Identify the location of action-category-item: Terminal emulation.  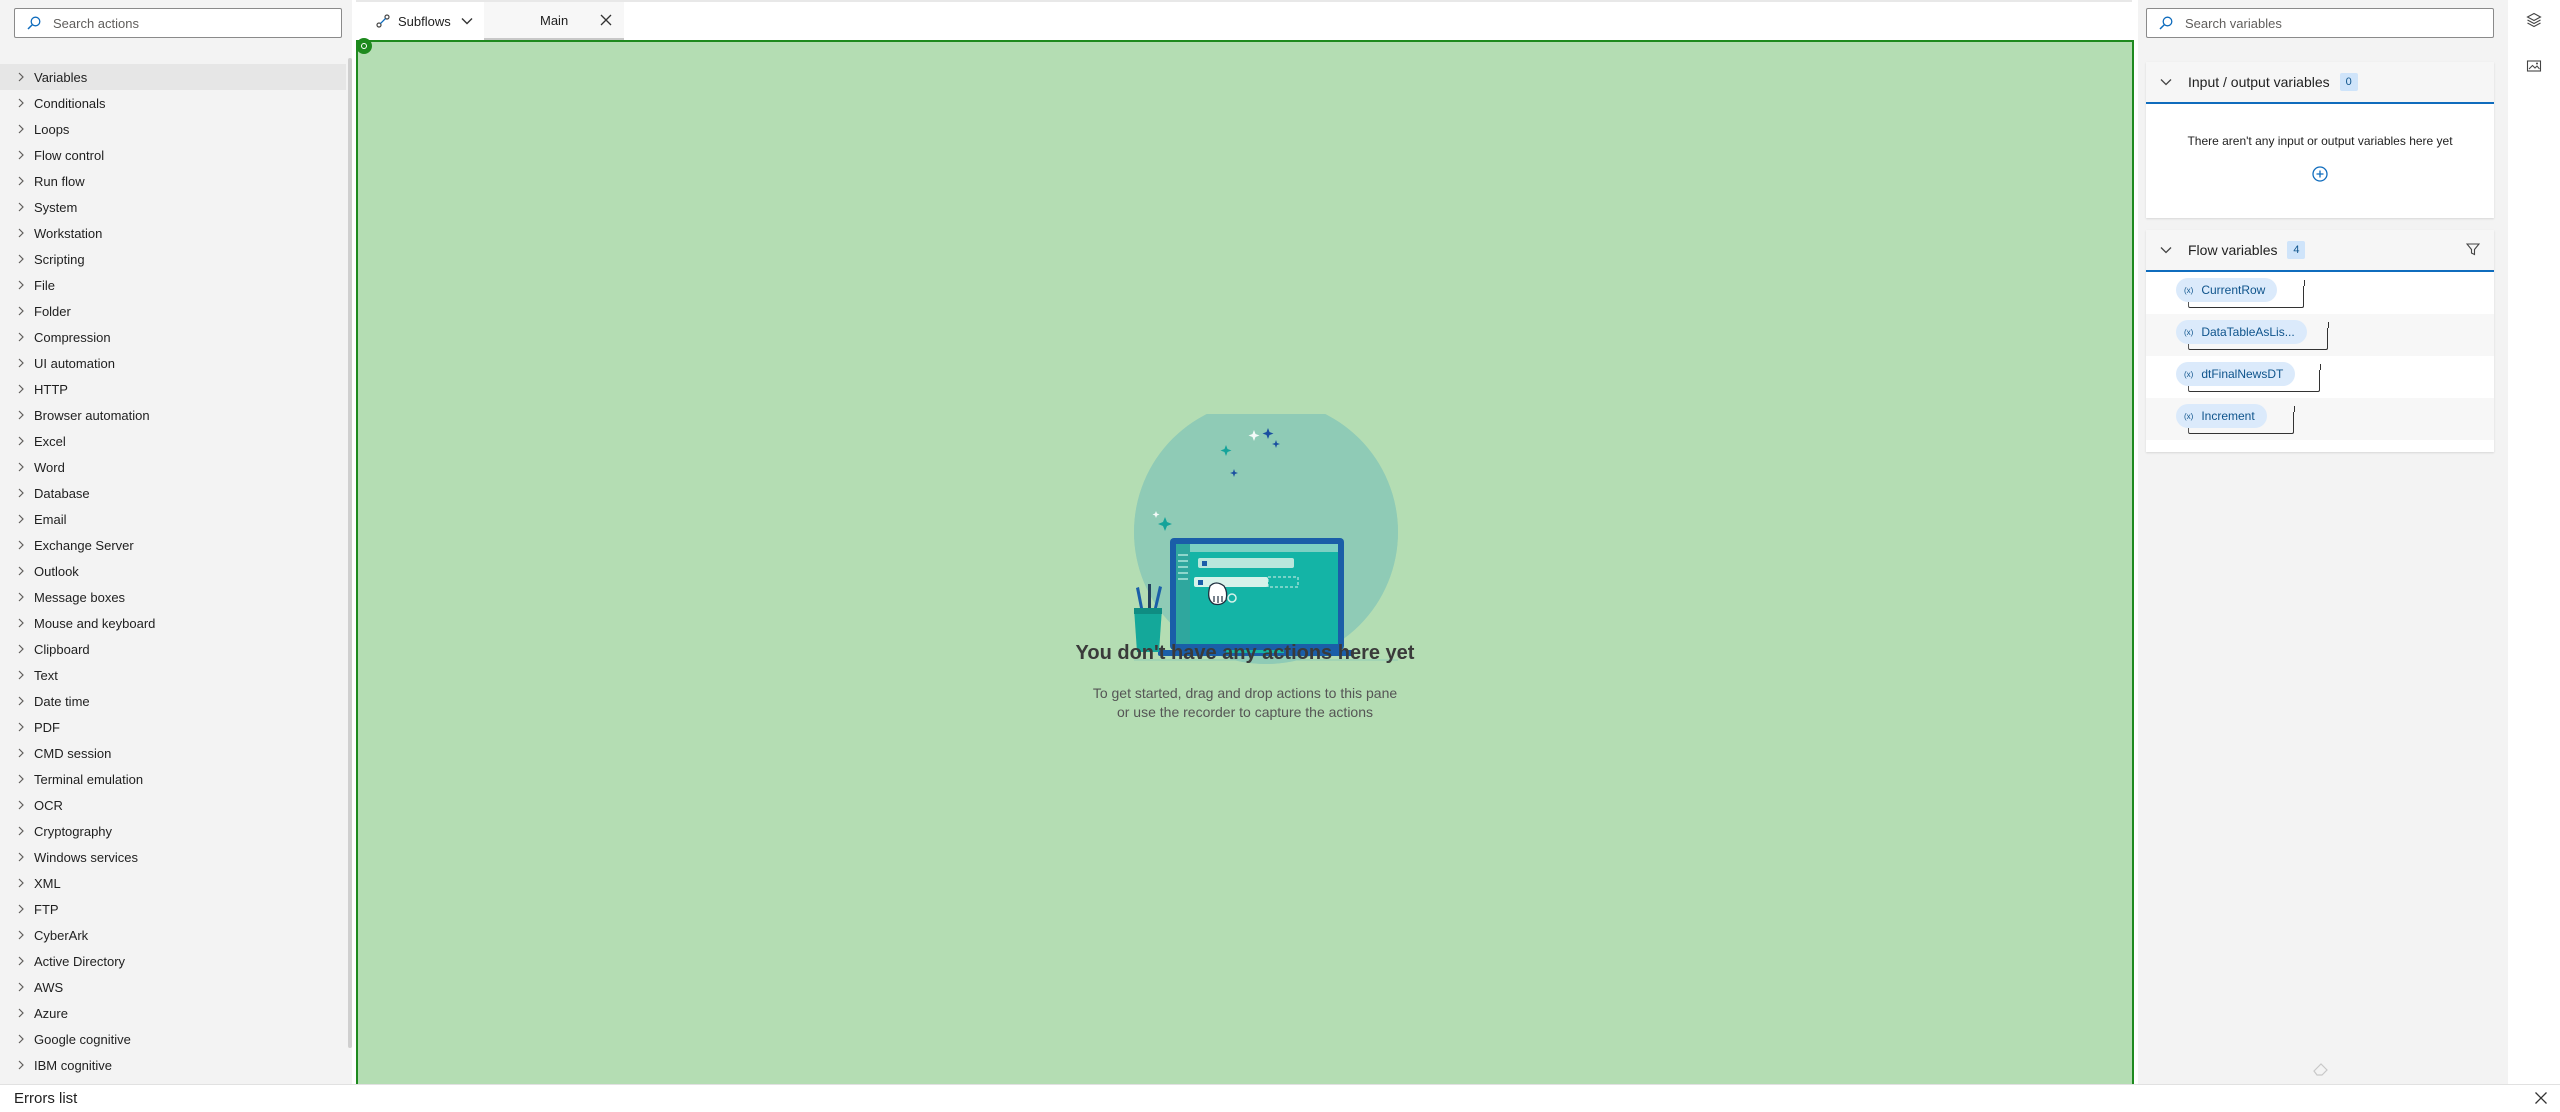
(173, 779).